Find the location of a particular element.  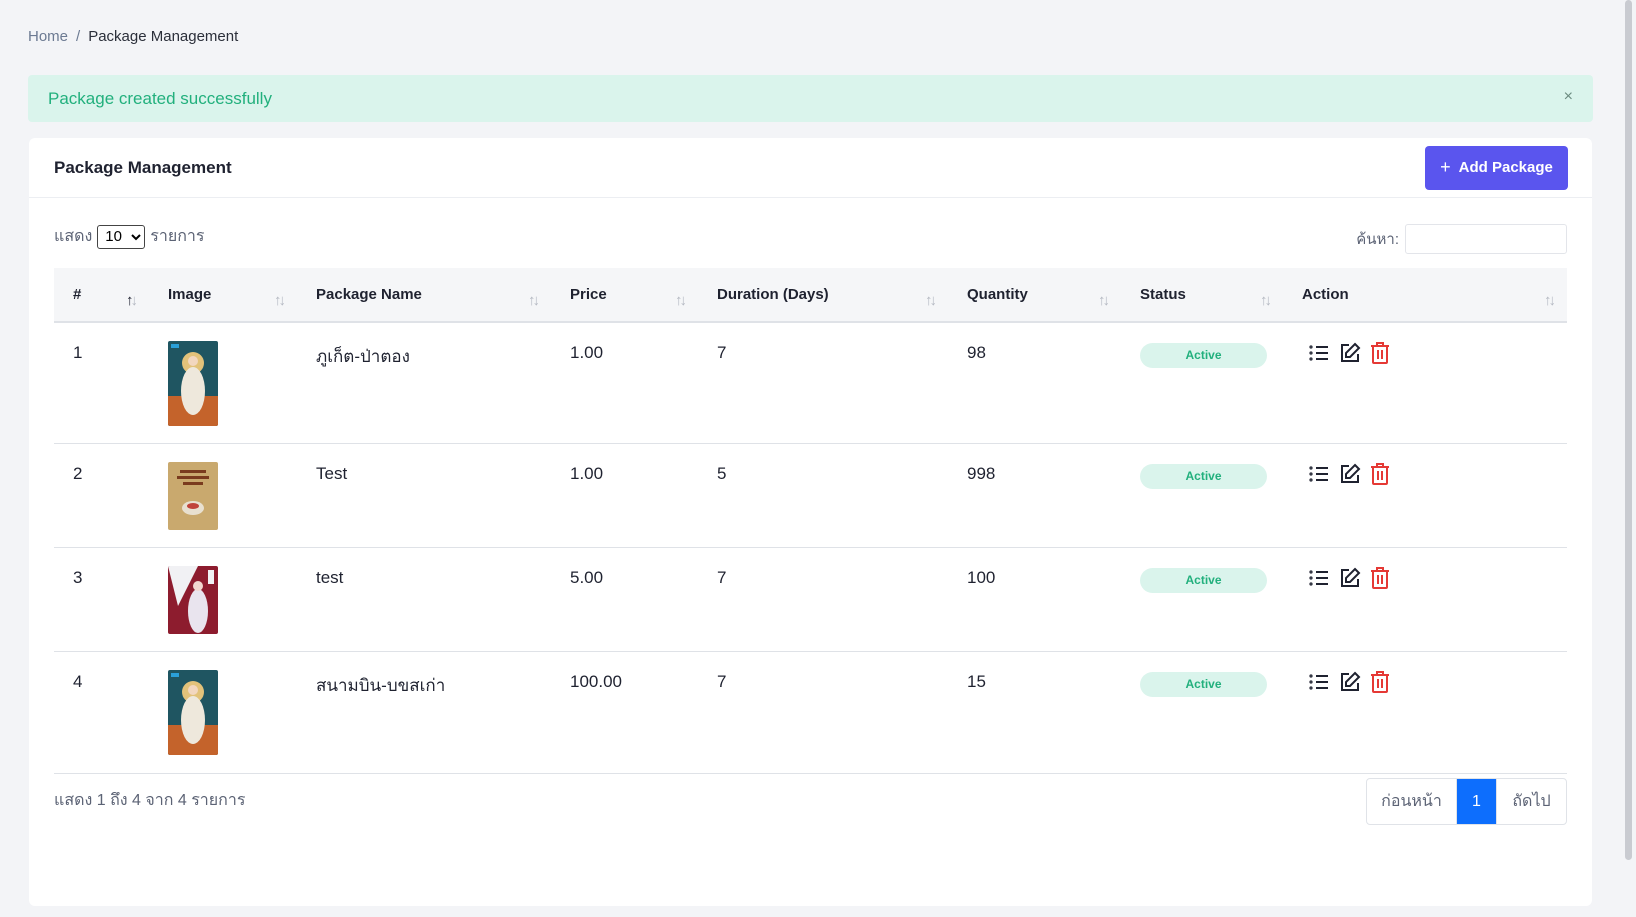

column-header-price: Price ↑↓ is located at coordinates (624, 295).